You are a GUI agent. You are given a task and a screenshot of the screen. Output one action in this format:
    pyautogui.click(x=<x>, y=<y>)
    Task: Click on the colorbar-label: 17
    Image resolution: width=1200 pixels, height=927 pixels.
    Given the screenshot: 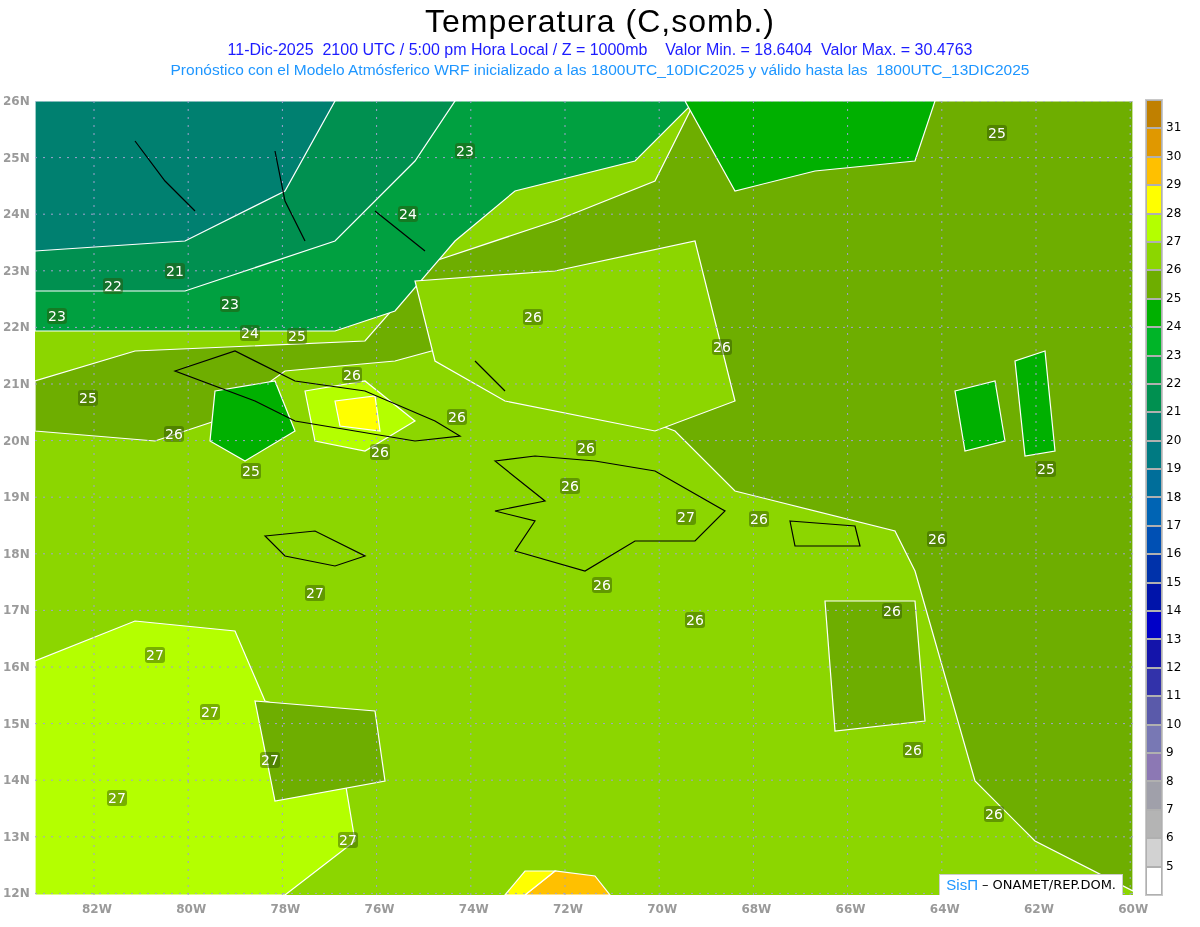 What is the action you would take?
    pyautogui.click(x=1174, y=525)
    